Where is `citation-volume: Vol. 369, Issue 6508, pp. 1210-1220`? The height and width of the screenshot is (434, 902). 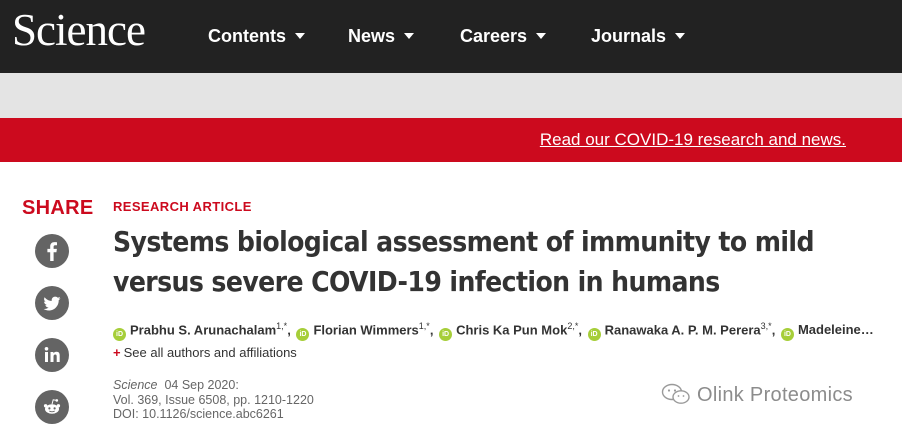 citation-volume: Vol. 369, Issue 6508, pp. 1210-1220 is located at coordinates (213, 399).